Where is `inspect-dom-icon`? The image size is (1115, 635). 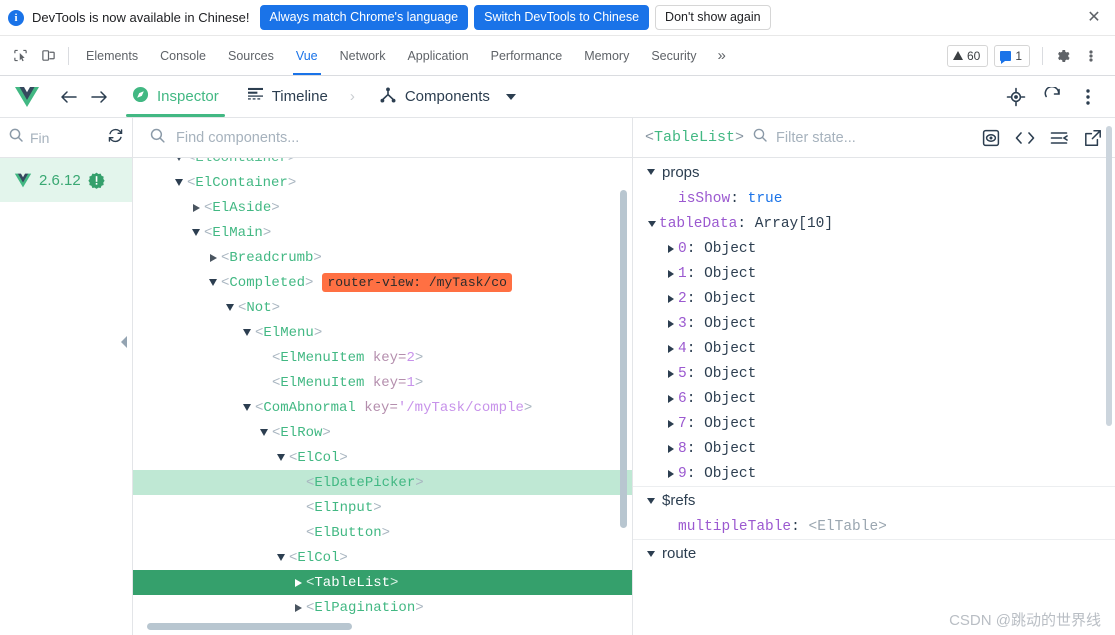
inspect-dom-icon is located at coordinates (991, 138).